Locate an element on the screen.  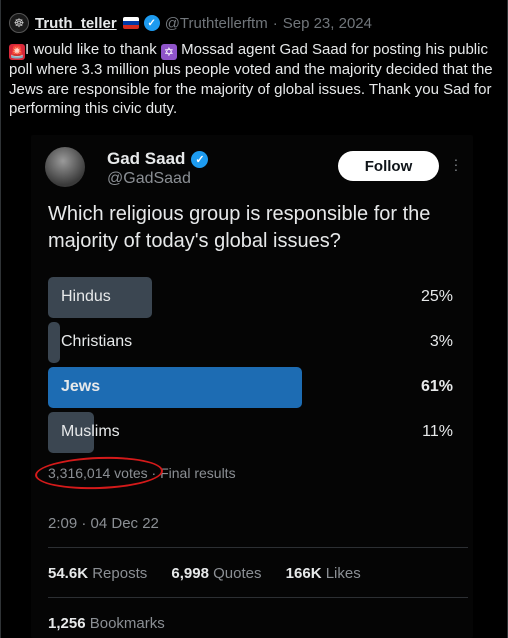
poll-option-christians: Christians 3% is located at coordinates (250, 342).